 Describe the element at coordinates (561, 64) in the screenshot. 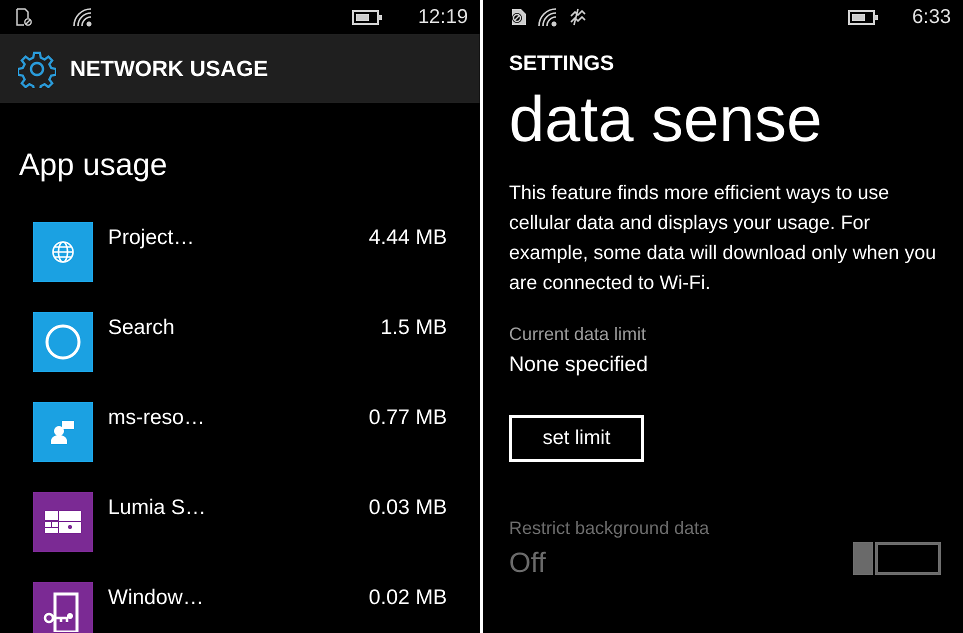

I see `section-label: SETTINGS` at that location.